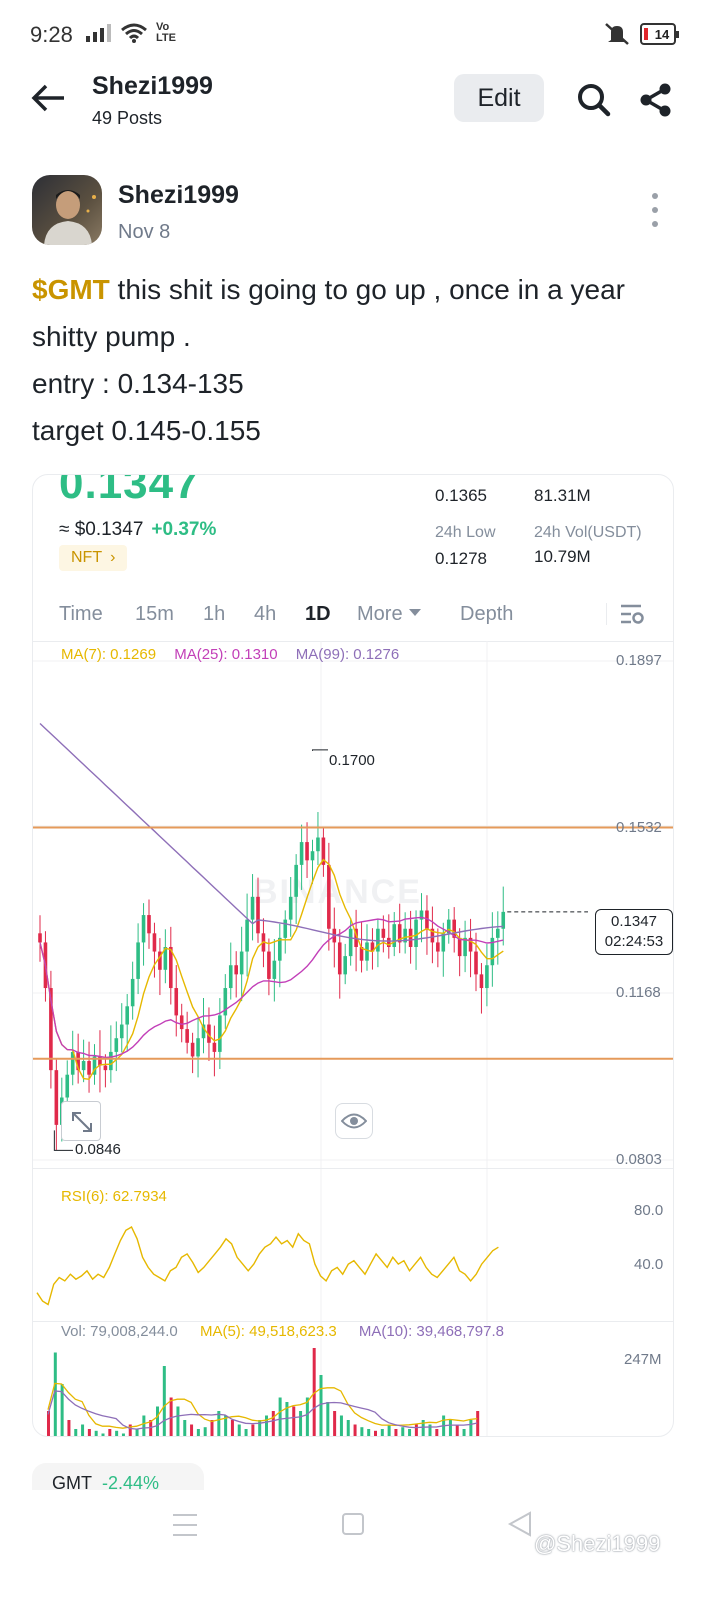 This screenshot has height=1600, width=720. Describe the element at coordinates (271, 832) in the screenshot. I see `ma99-line` at that location.